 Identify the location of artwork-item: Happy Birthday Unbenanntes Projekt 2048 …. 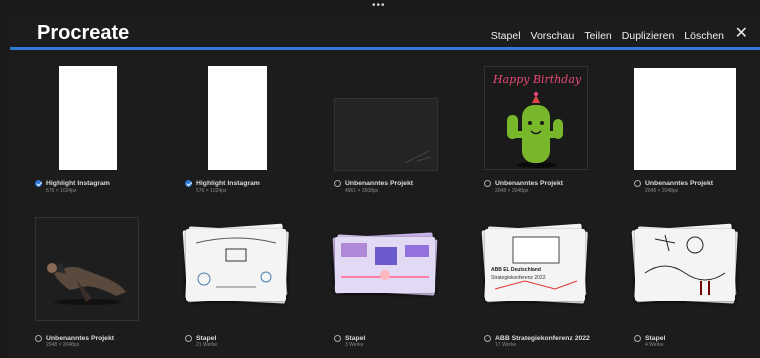
(544, 134).